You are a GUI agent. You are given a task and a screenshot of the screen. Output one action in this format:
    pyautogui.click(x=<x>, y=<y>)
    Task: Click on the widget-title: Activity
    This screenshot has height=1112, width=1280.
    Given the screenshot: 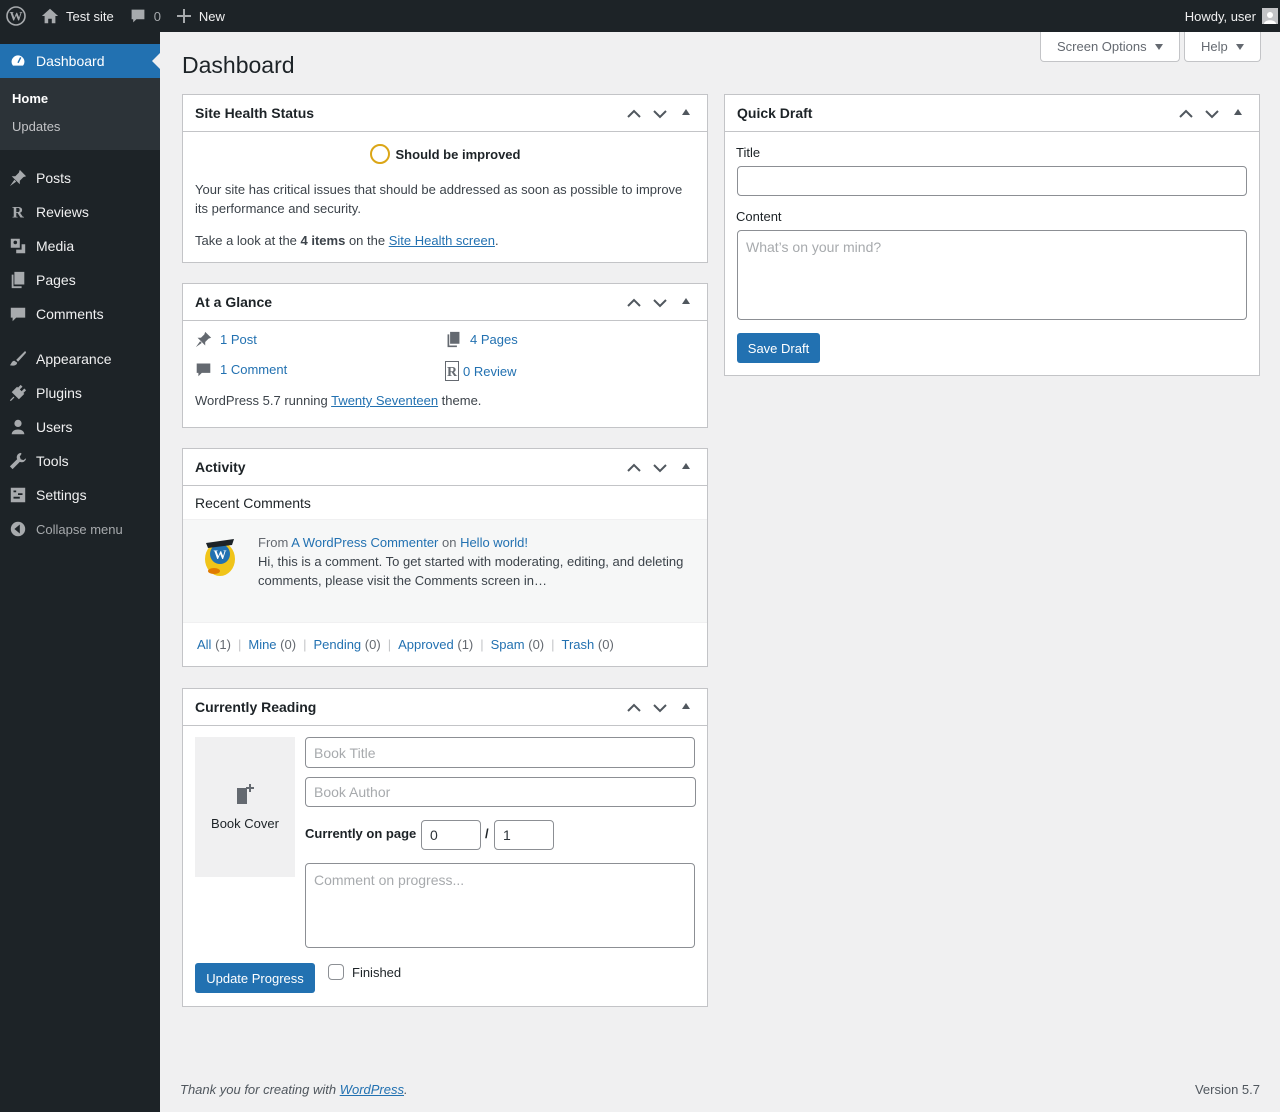 What is the action you would take?
    pyautogui.click(x=220, y=467)
    